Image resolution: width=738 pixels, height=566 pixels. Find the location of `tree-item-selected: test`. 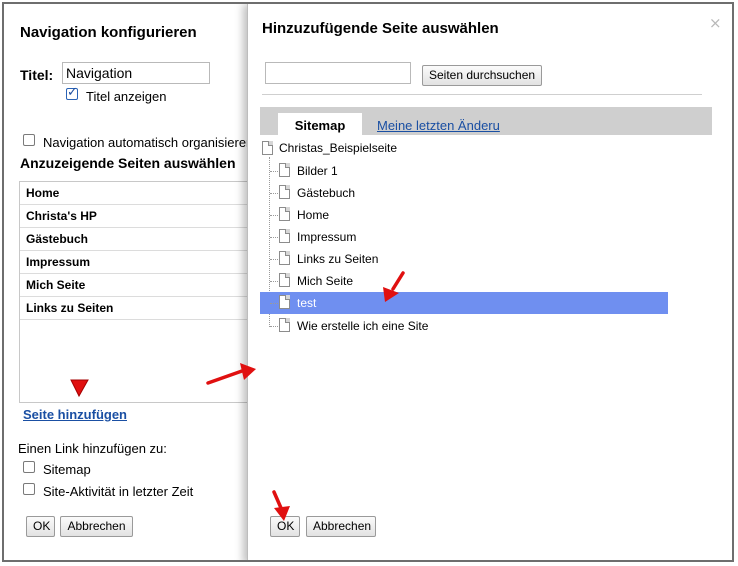

tree-item-selected: test is located at coordinates (464, 303).